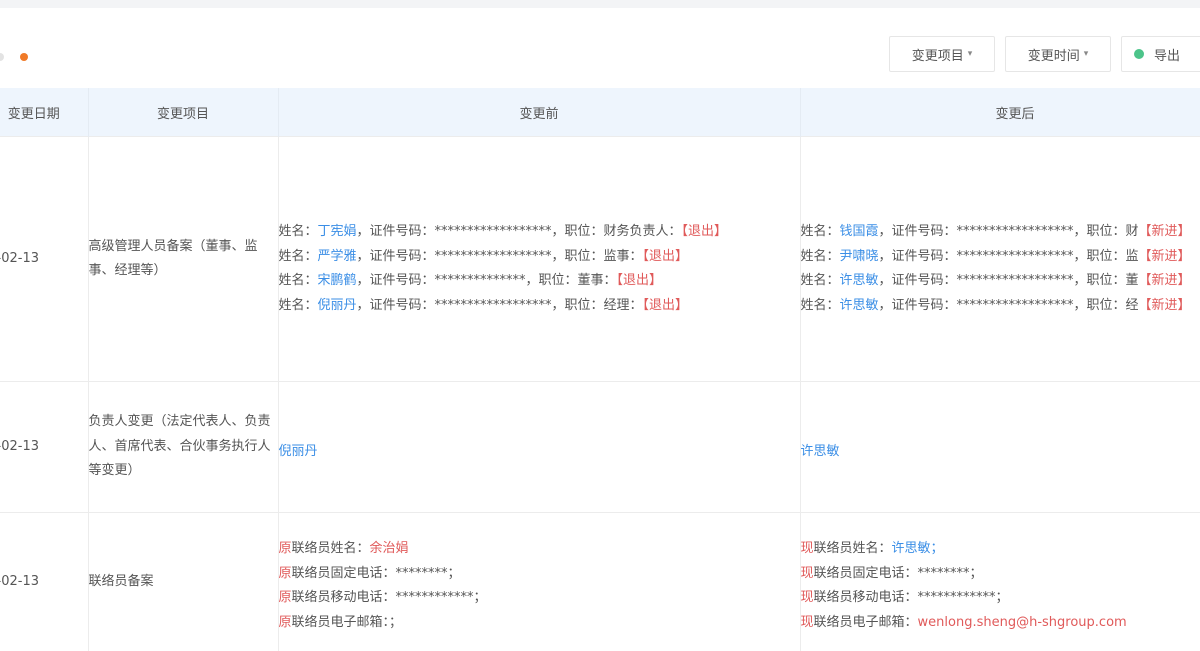 The image size is (1200, 651). I want to click on contact-entry: 原联络员移动电话：************；, so click(539, 598).